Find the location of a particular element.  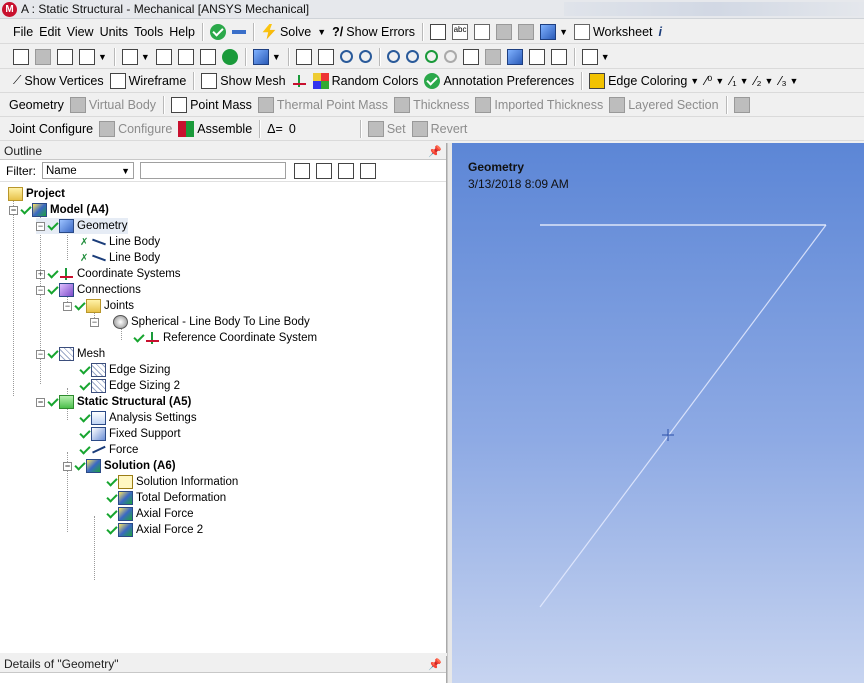

select-point-button is located at coordinates (21, 57).